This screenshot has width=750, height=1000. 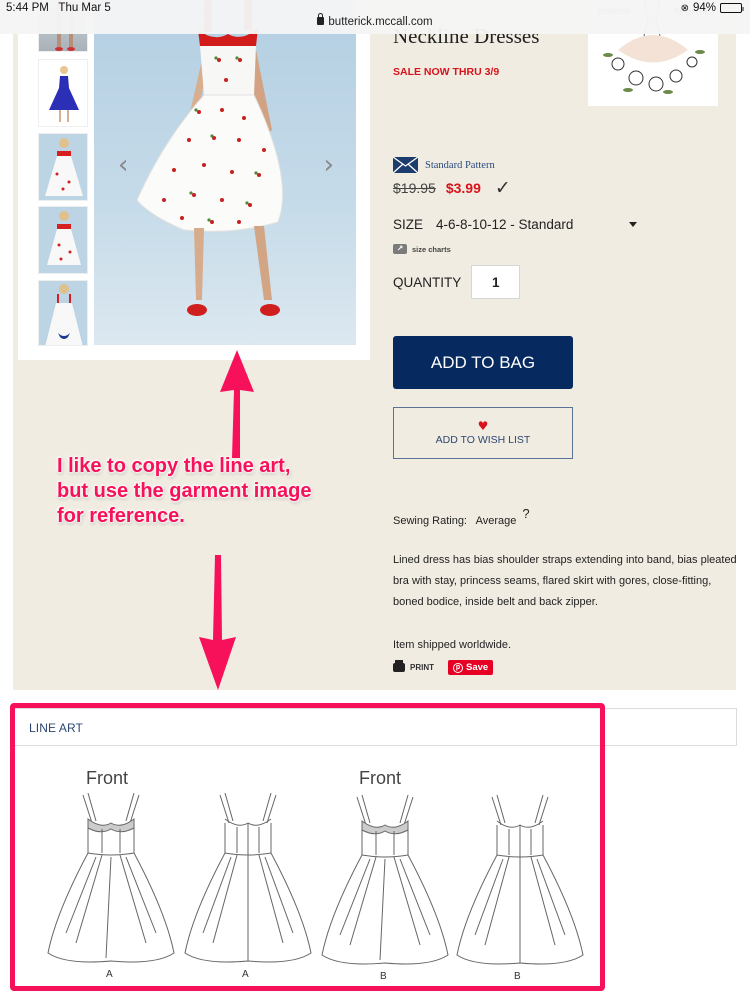 What do you see at coordinates (704, 8) in the screenshot?
I see `battery-percent: 94%` at bounding box center [704, 8].